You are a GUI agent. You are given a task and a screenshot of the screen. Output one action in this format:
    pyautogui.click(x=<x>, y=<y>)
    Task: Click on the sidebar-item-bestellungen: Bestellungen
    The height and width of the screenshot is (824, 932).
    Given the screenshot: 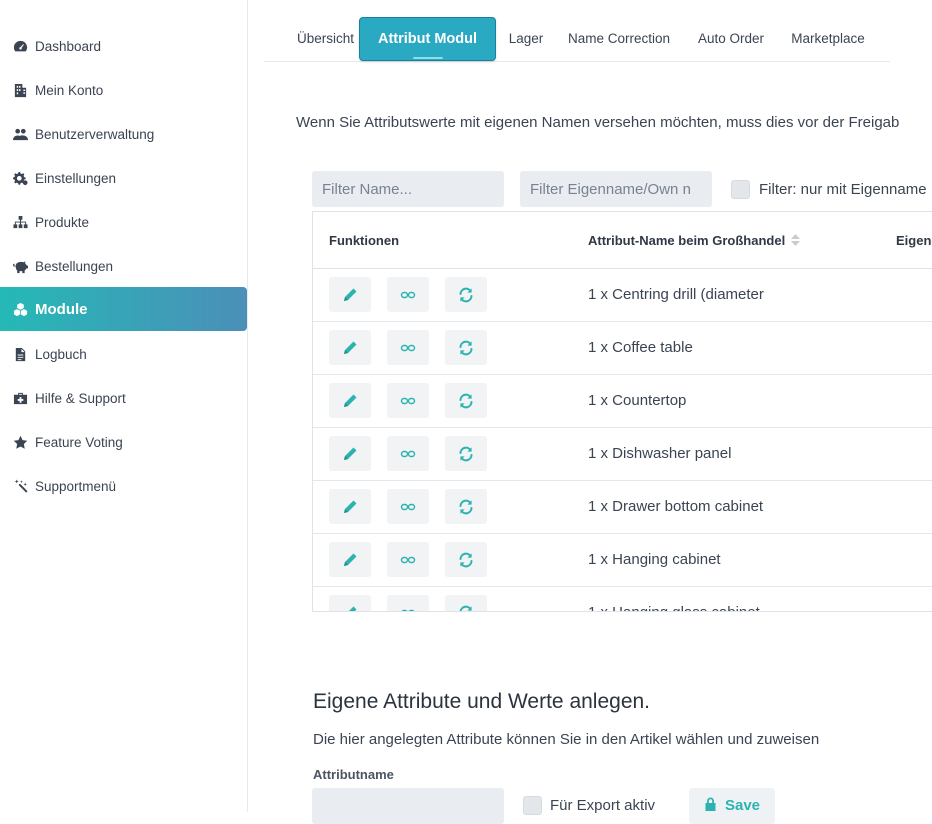 What is the action you would take?
    pyautogui.click(x=123, y=266)
    